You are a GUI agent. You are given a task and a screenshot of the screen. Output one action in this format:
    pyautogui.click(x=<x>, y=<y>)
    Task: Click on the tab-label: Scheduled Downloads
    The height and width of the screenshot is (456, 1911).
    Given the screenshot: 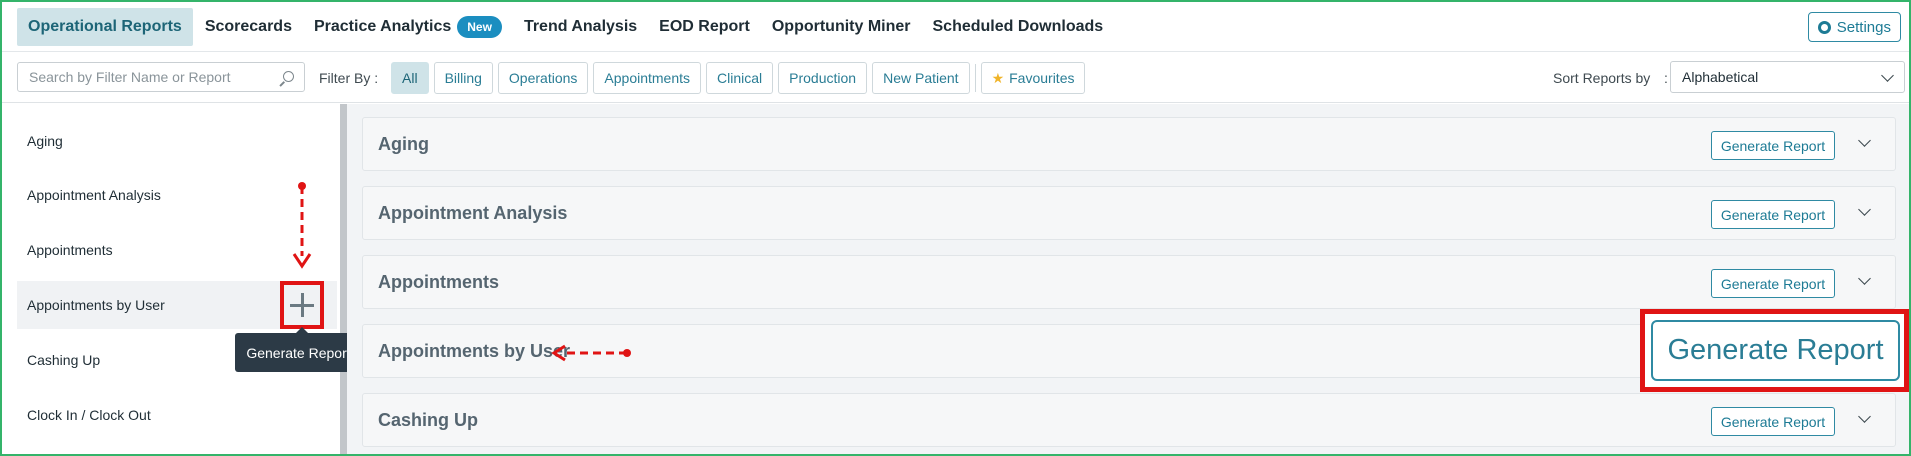 What is the action you would take?
    pyautogui.click(x=1018, y=26)
    